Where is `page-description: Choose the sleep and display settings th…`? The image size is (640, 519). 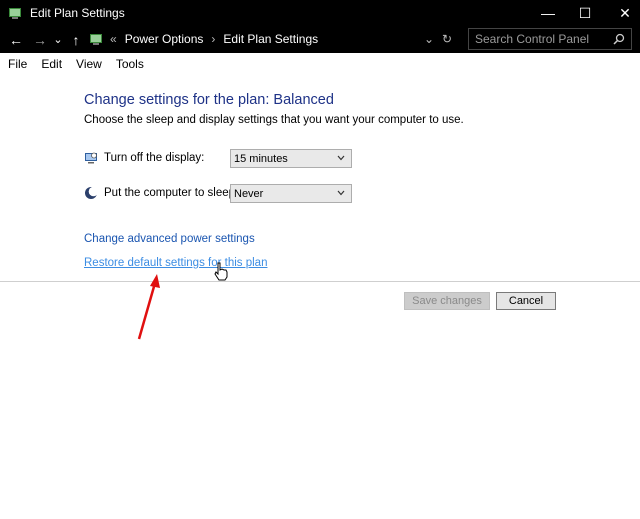 page-description: Choose the sleep and display settings th… is located at coordinates (274, 120).